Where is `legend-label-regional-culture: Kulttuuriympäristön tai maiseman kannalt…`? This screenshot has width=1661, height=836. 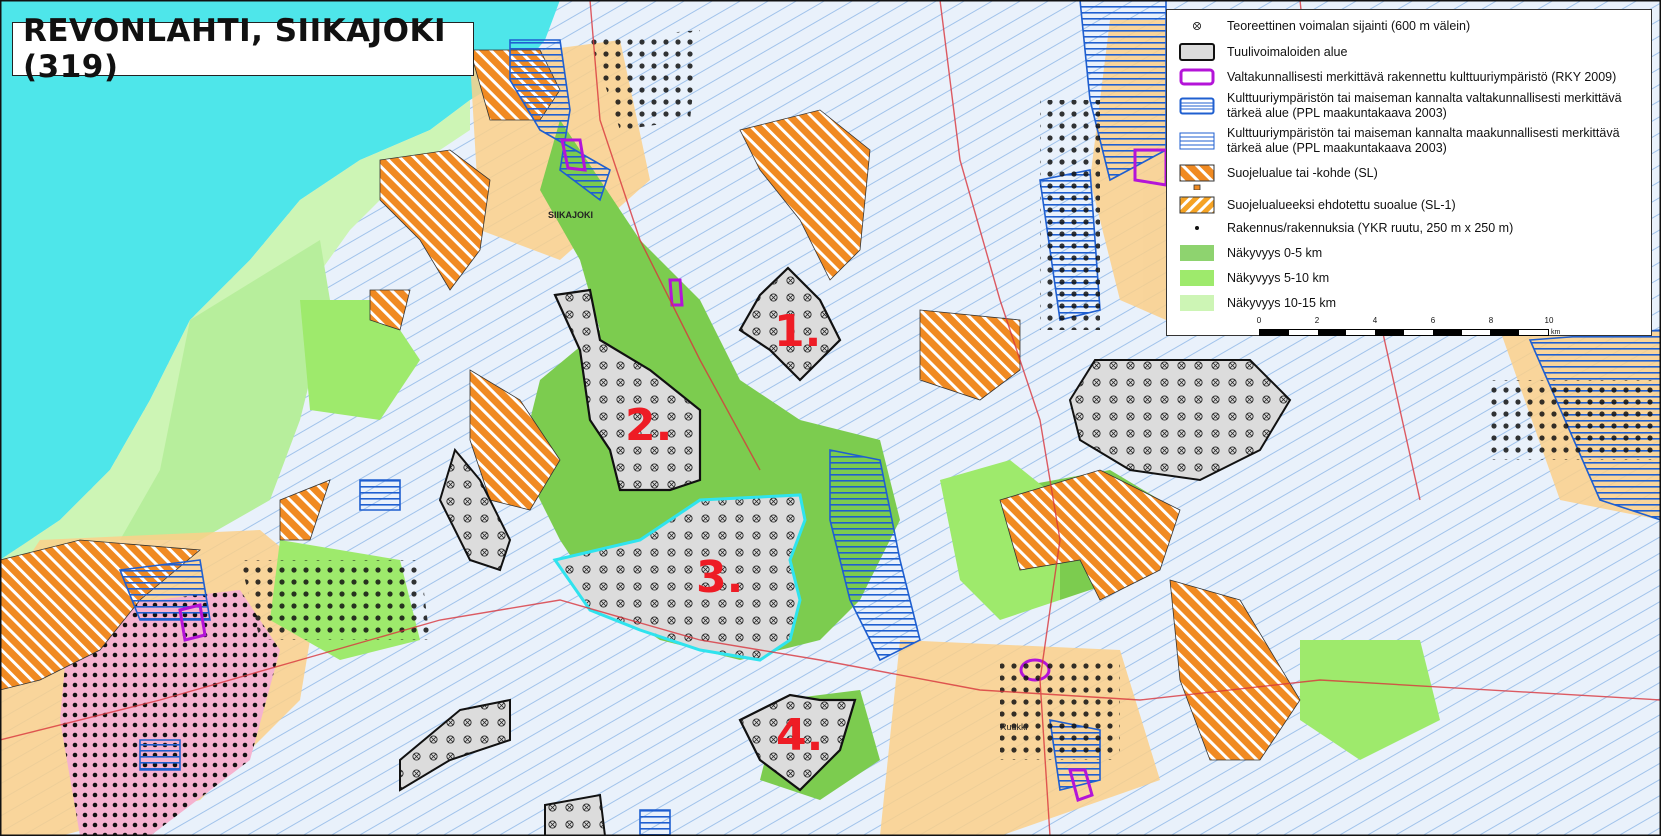 legend-label-regional-culture: Kulttuuriympäristön tai maiseman kannalt… is located at coordinates (1423, 140).